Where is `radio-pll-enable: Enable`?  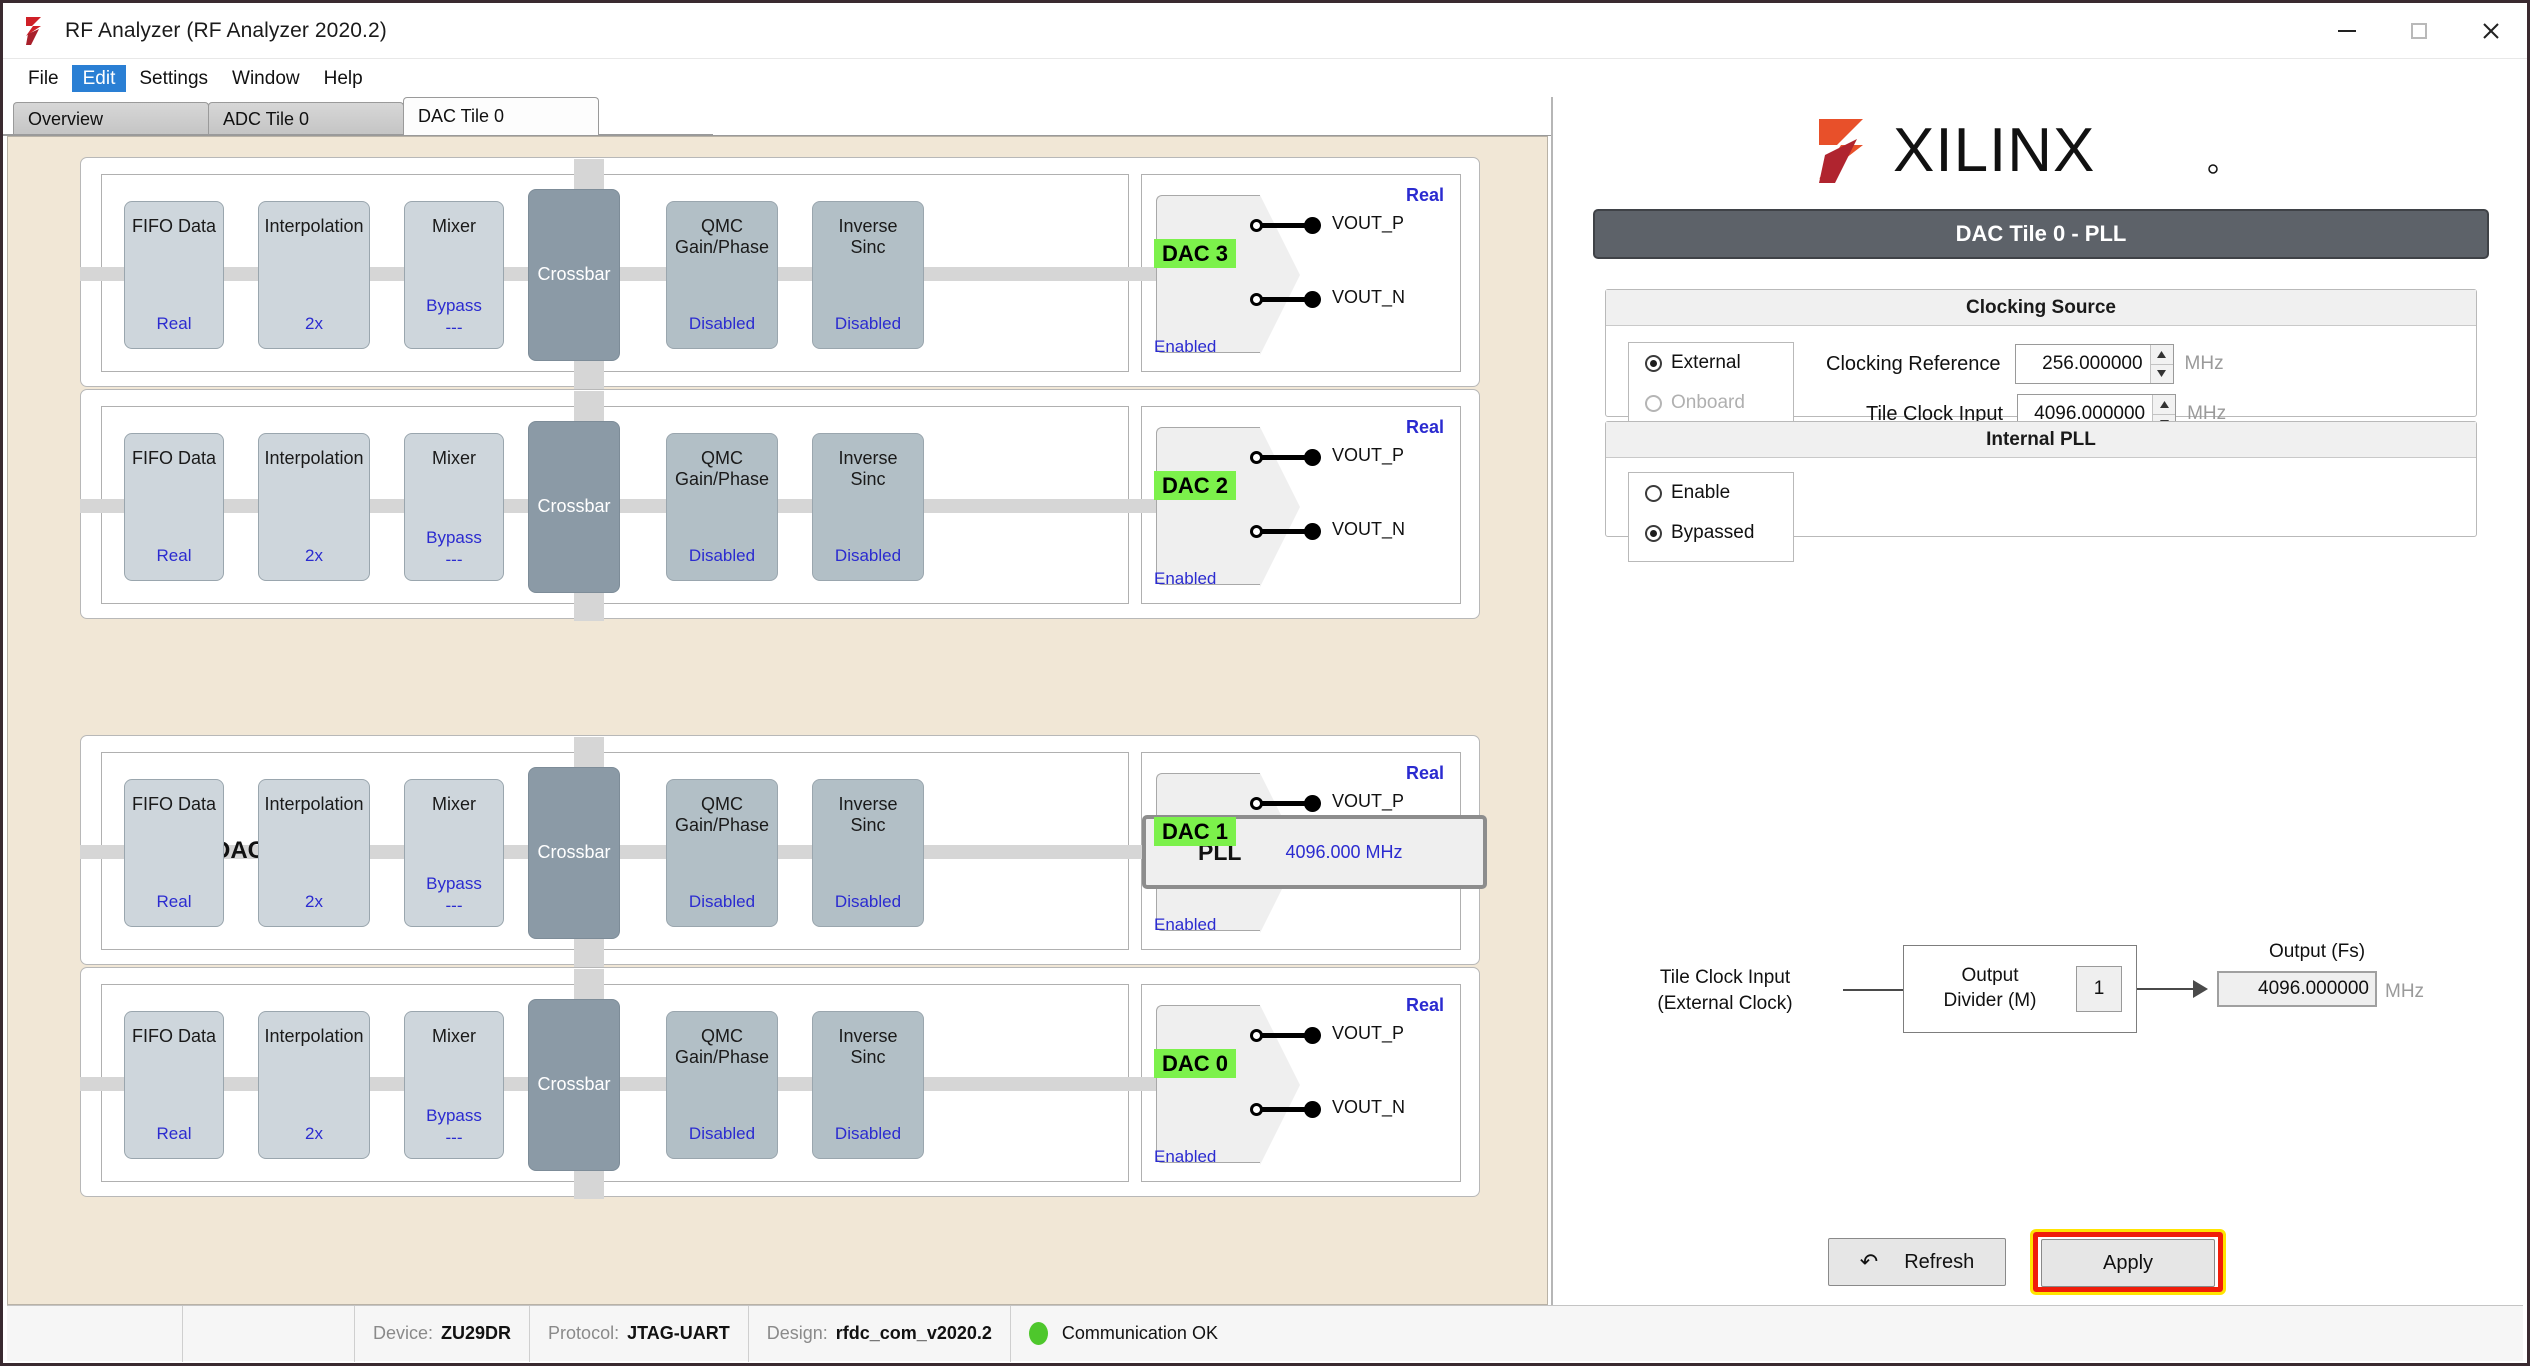
radio-pll-enable: Enable is located at coordinates (1711, 493).